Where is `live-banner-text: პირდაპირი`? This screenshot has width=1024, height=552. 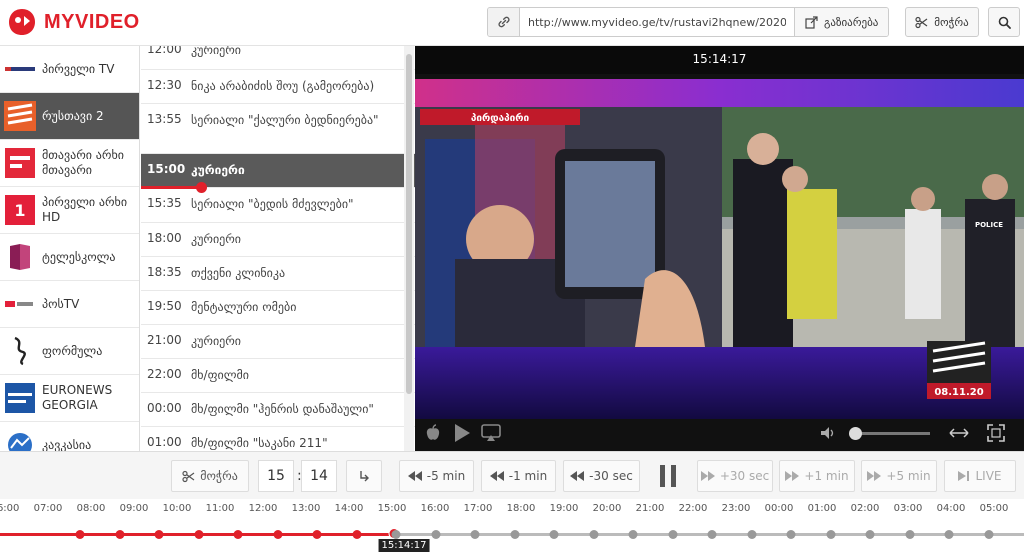
live-banner-text: პირდაპირი is located at coordinates (500, 118).